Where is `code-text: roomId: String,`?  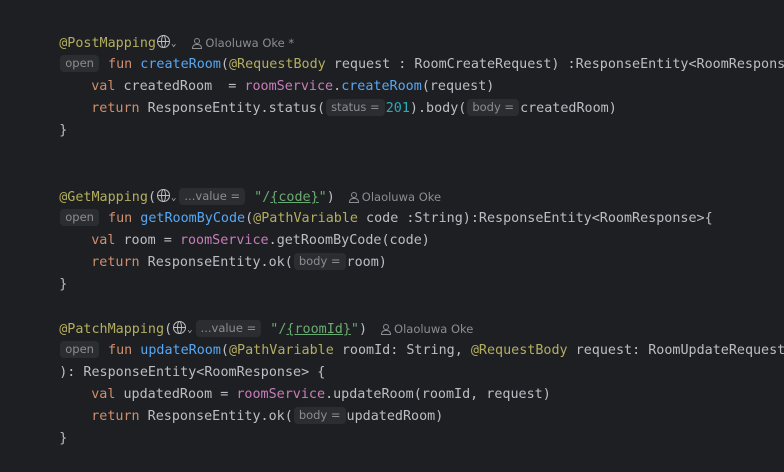 code-text: roomId: String, is located at coordinates (402, 350).